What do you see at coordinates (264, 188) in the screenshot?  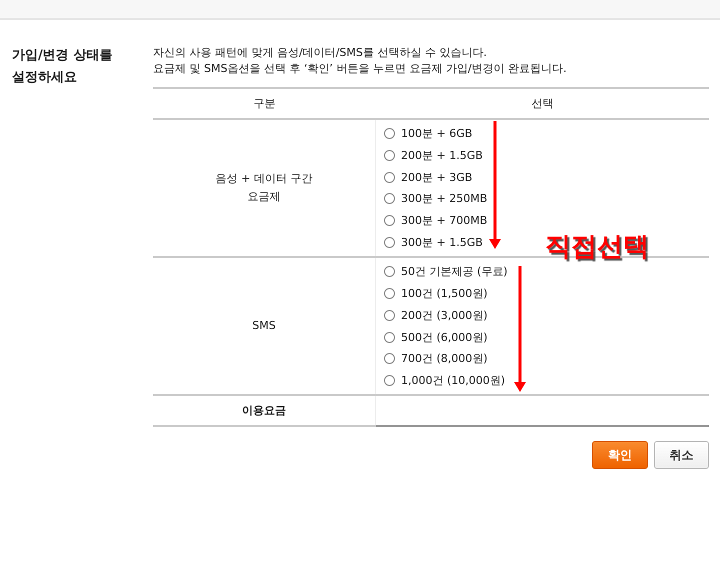 I see `row-label: 음성 + 데이터 구간 요금제` at bounding box center [264, 188].